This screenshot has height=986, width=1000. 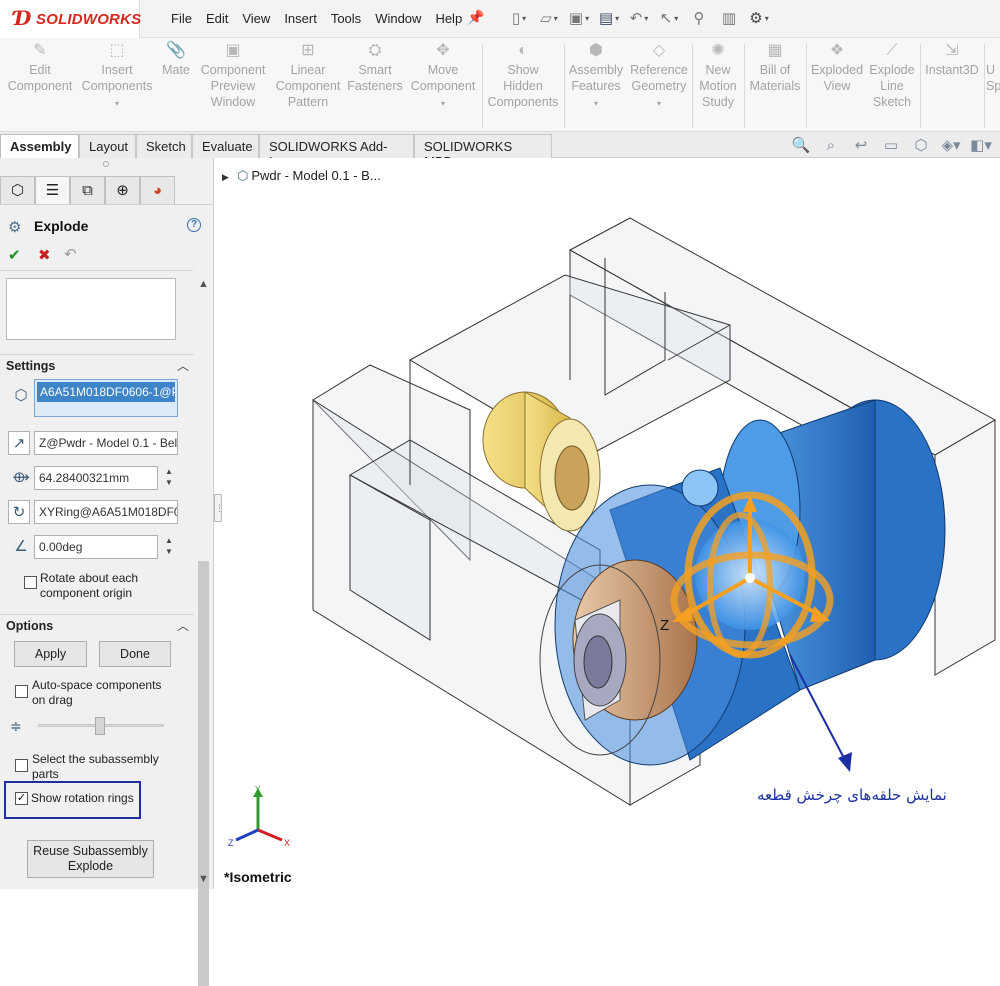 I want to click on direction-arrow-icon: ↗, so click(x=19, y=443).